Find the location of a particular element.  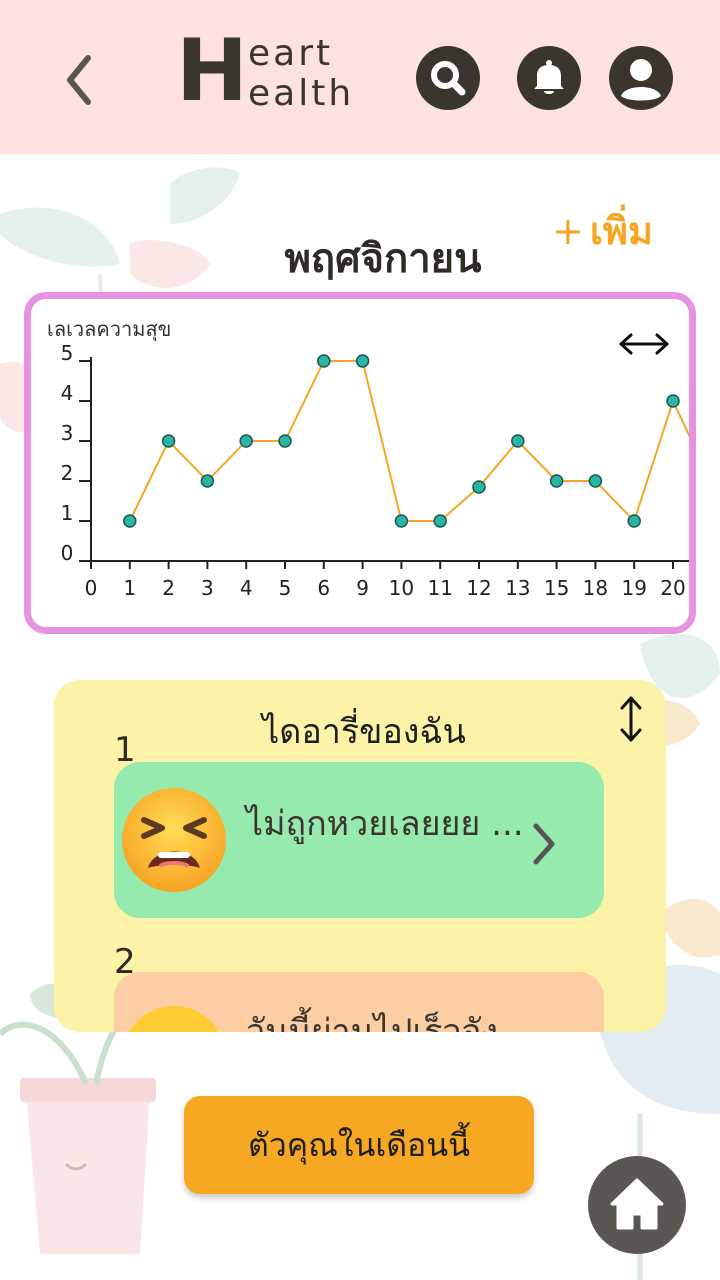

x-tick-label: 6 is located at coordinates (323, 588).